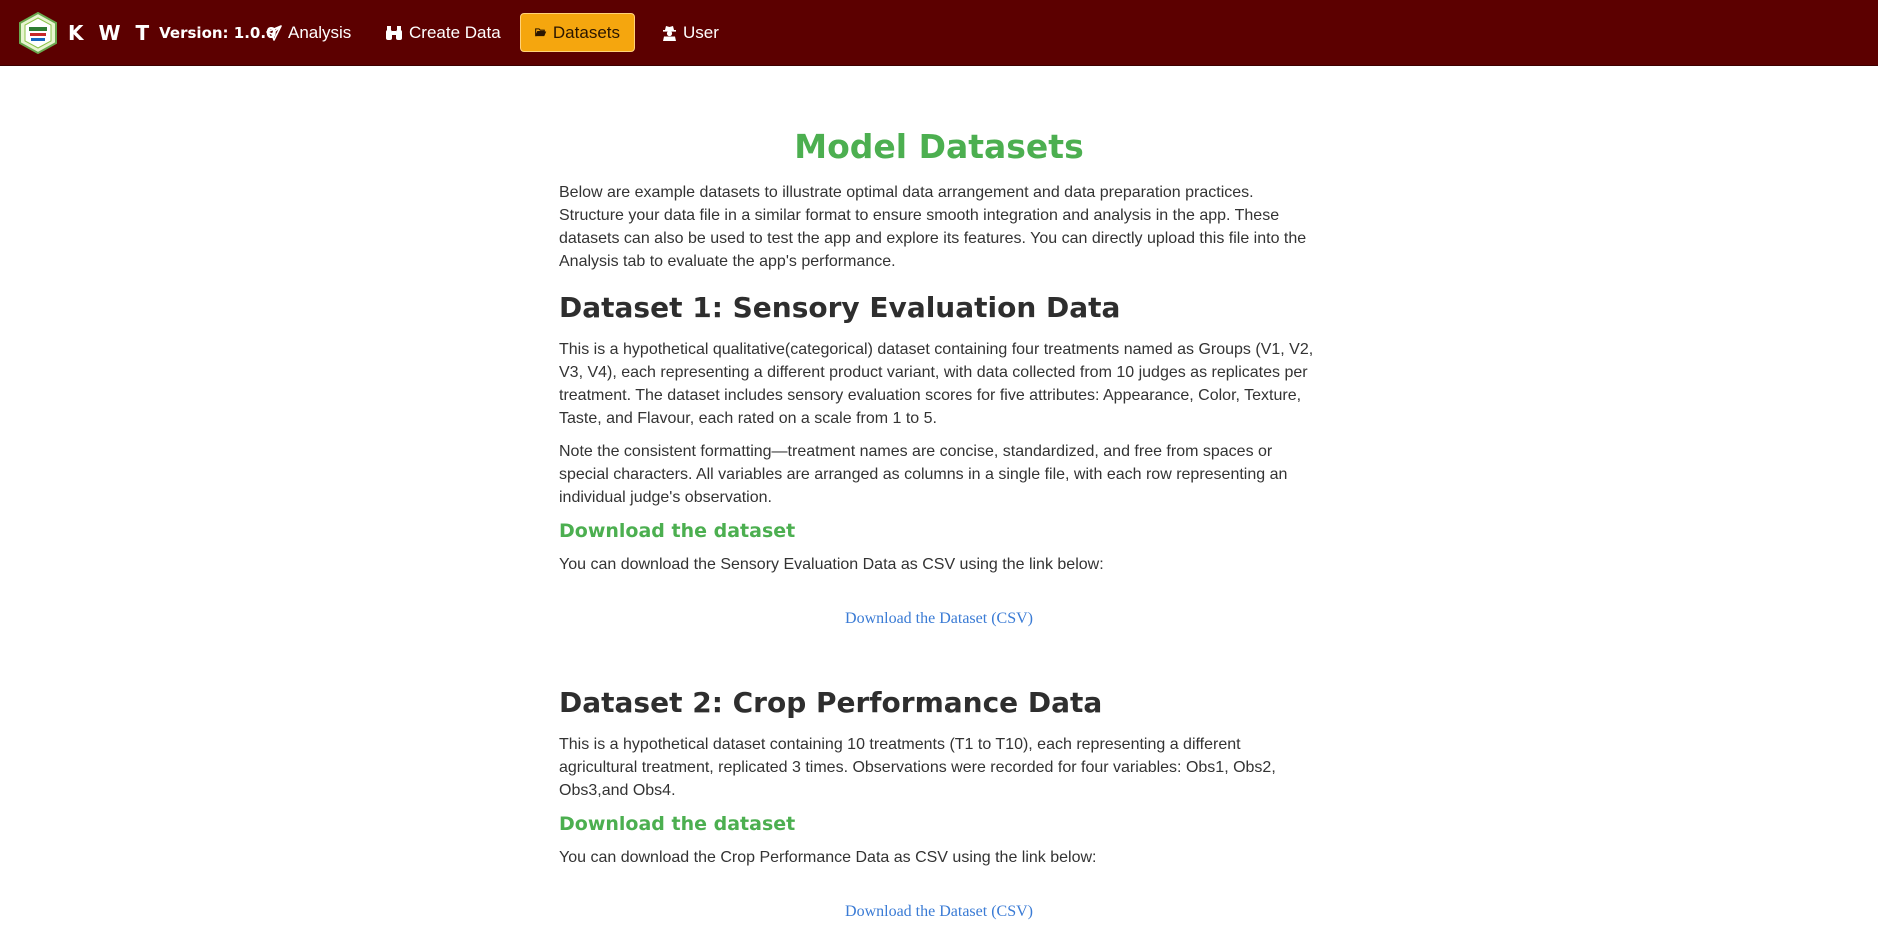 The image size is (1878, 927). I want to click on nav-datasets-label: Datasets, so click(586, 32).